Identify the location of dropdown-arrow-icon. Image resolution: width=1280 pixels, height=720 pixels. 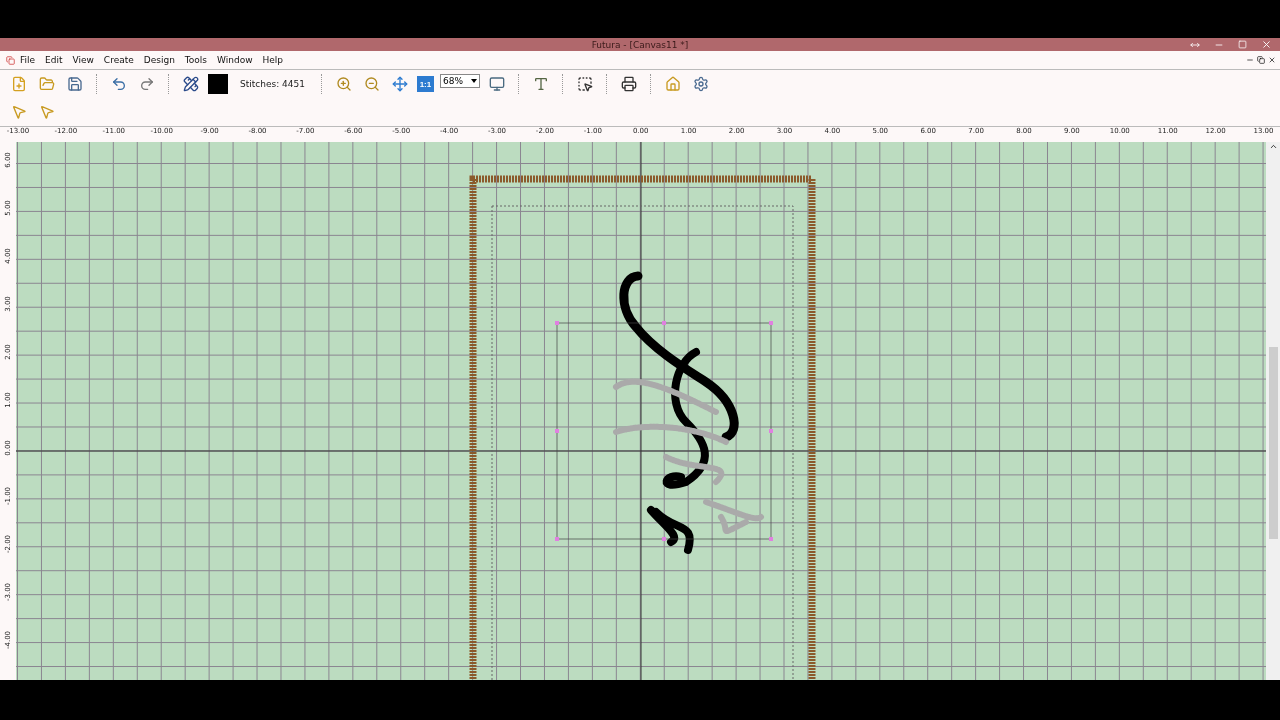
(473, 81).